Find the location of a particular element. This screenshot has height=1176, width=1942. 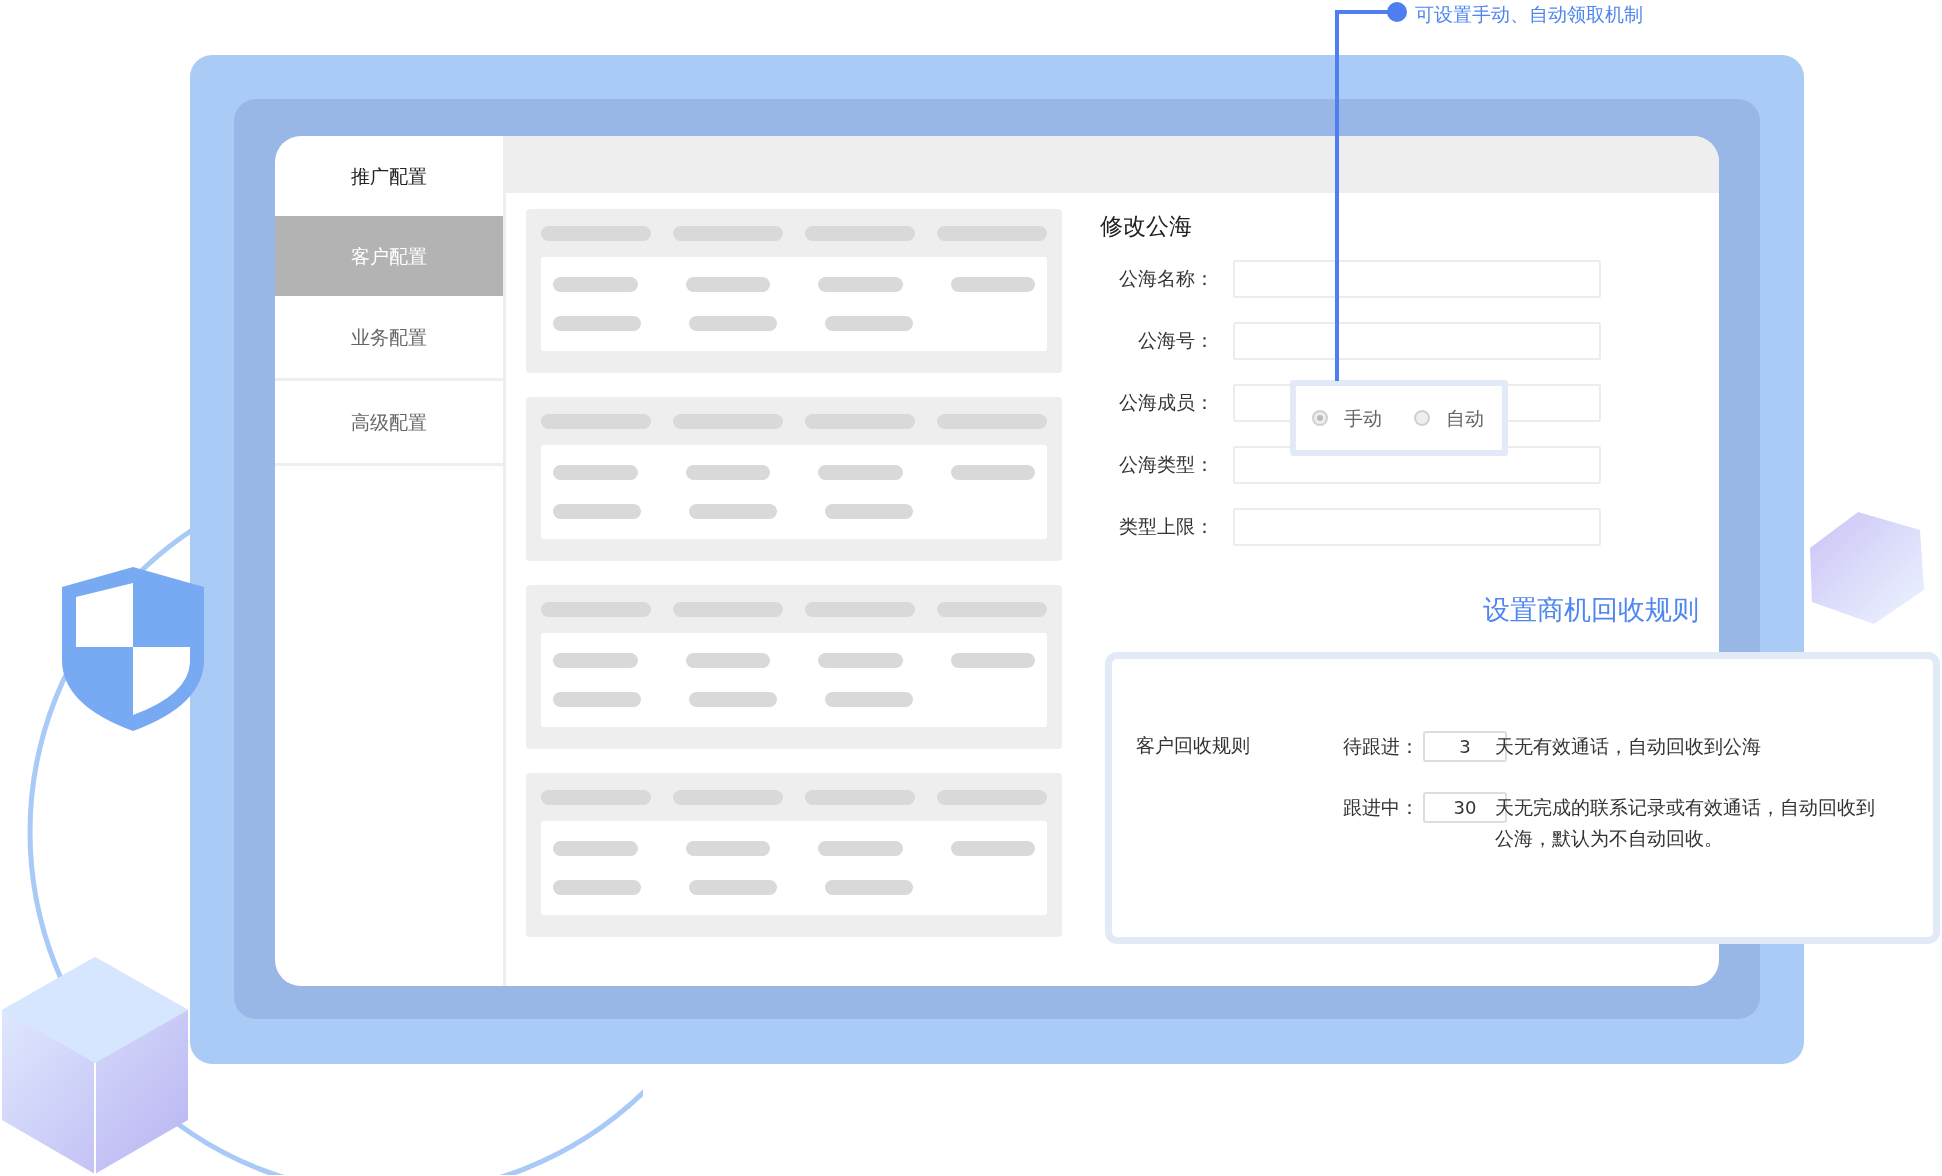

rules-link: 设置商机回收规则 is located at coordinates (1591, 610).